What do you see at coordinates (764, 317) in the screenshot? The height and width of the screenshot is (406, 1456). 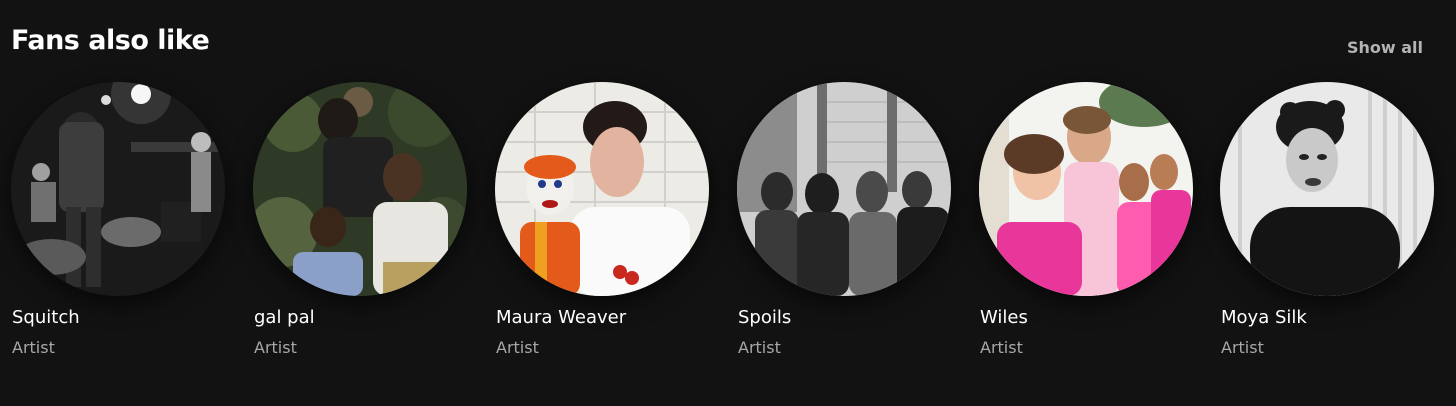 I see `artist-name: Spoils` at bounding box center [764, 317].